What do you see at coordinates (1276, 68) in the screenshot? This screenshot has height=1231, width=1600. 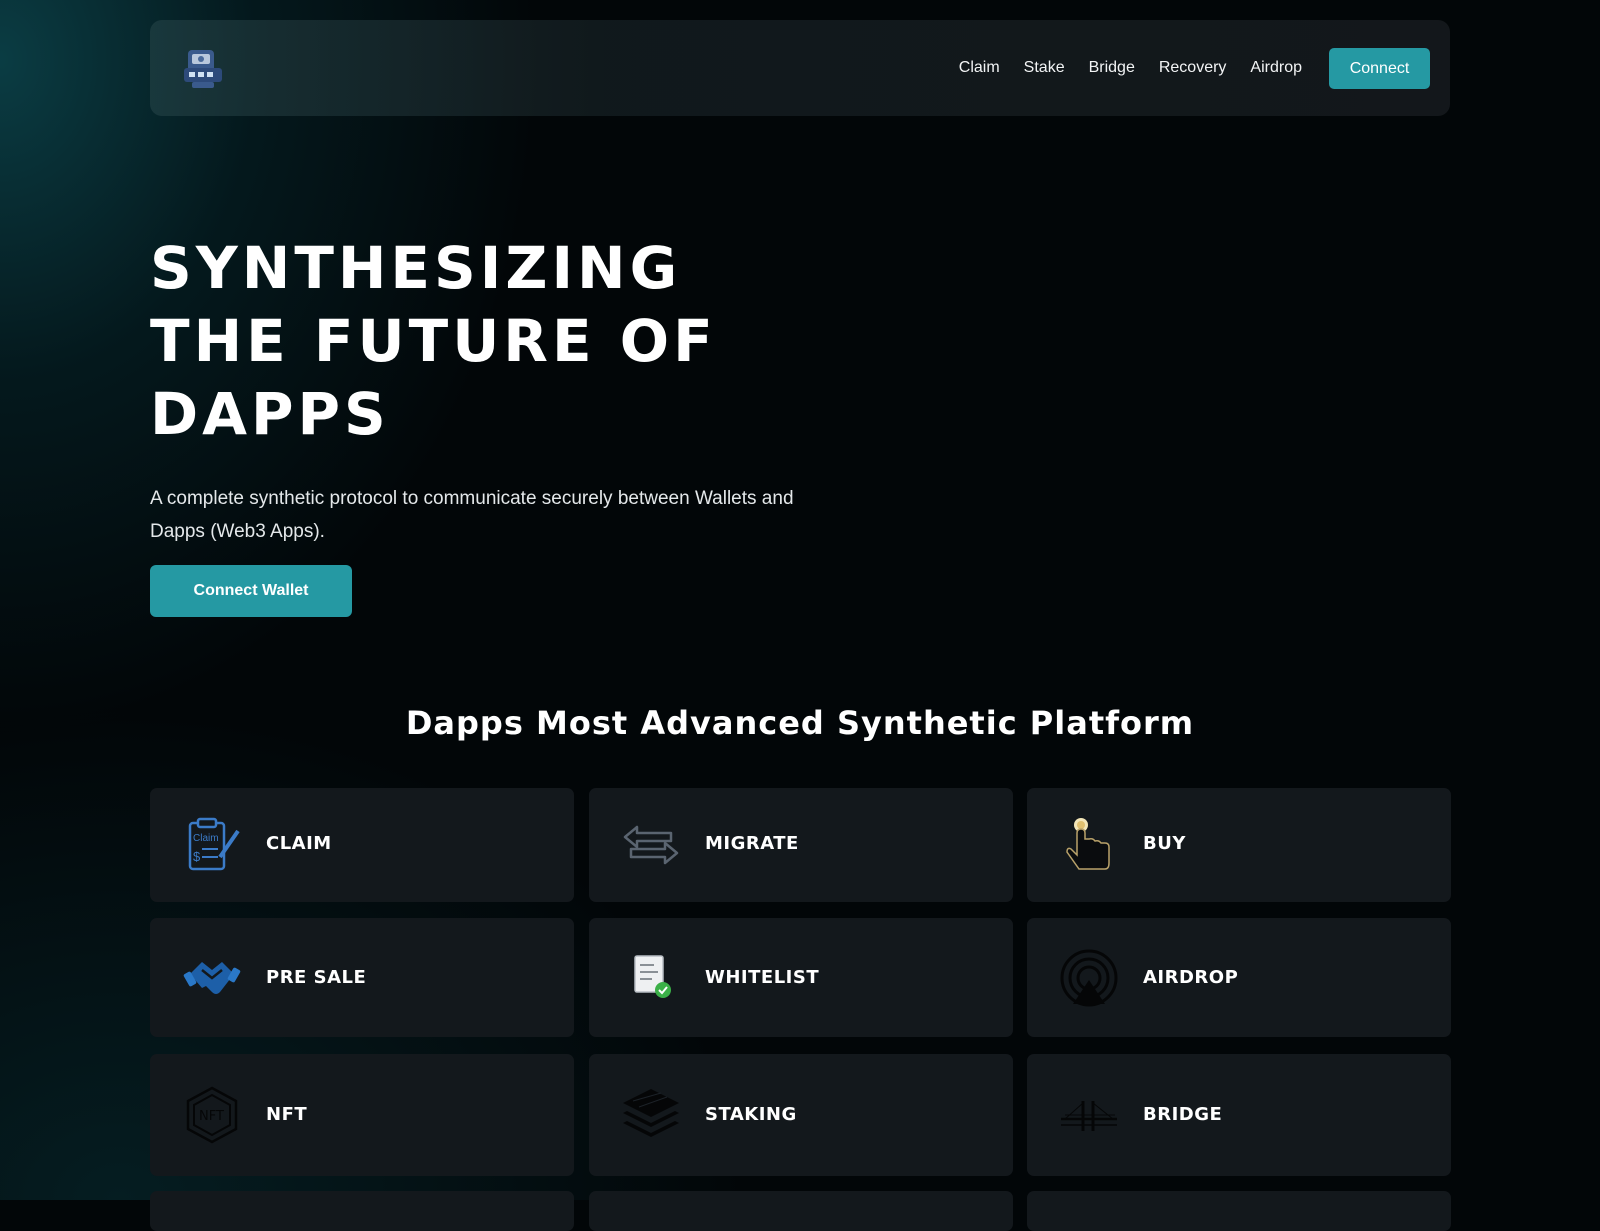 I see `nav-link-airdrop: Airdrop` at bounding box center [1276, 68].